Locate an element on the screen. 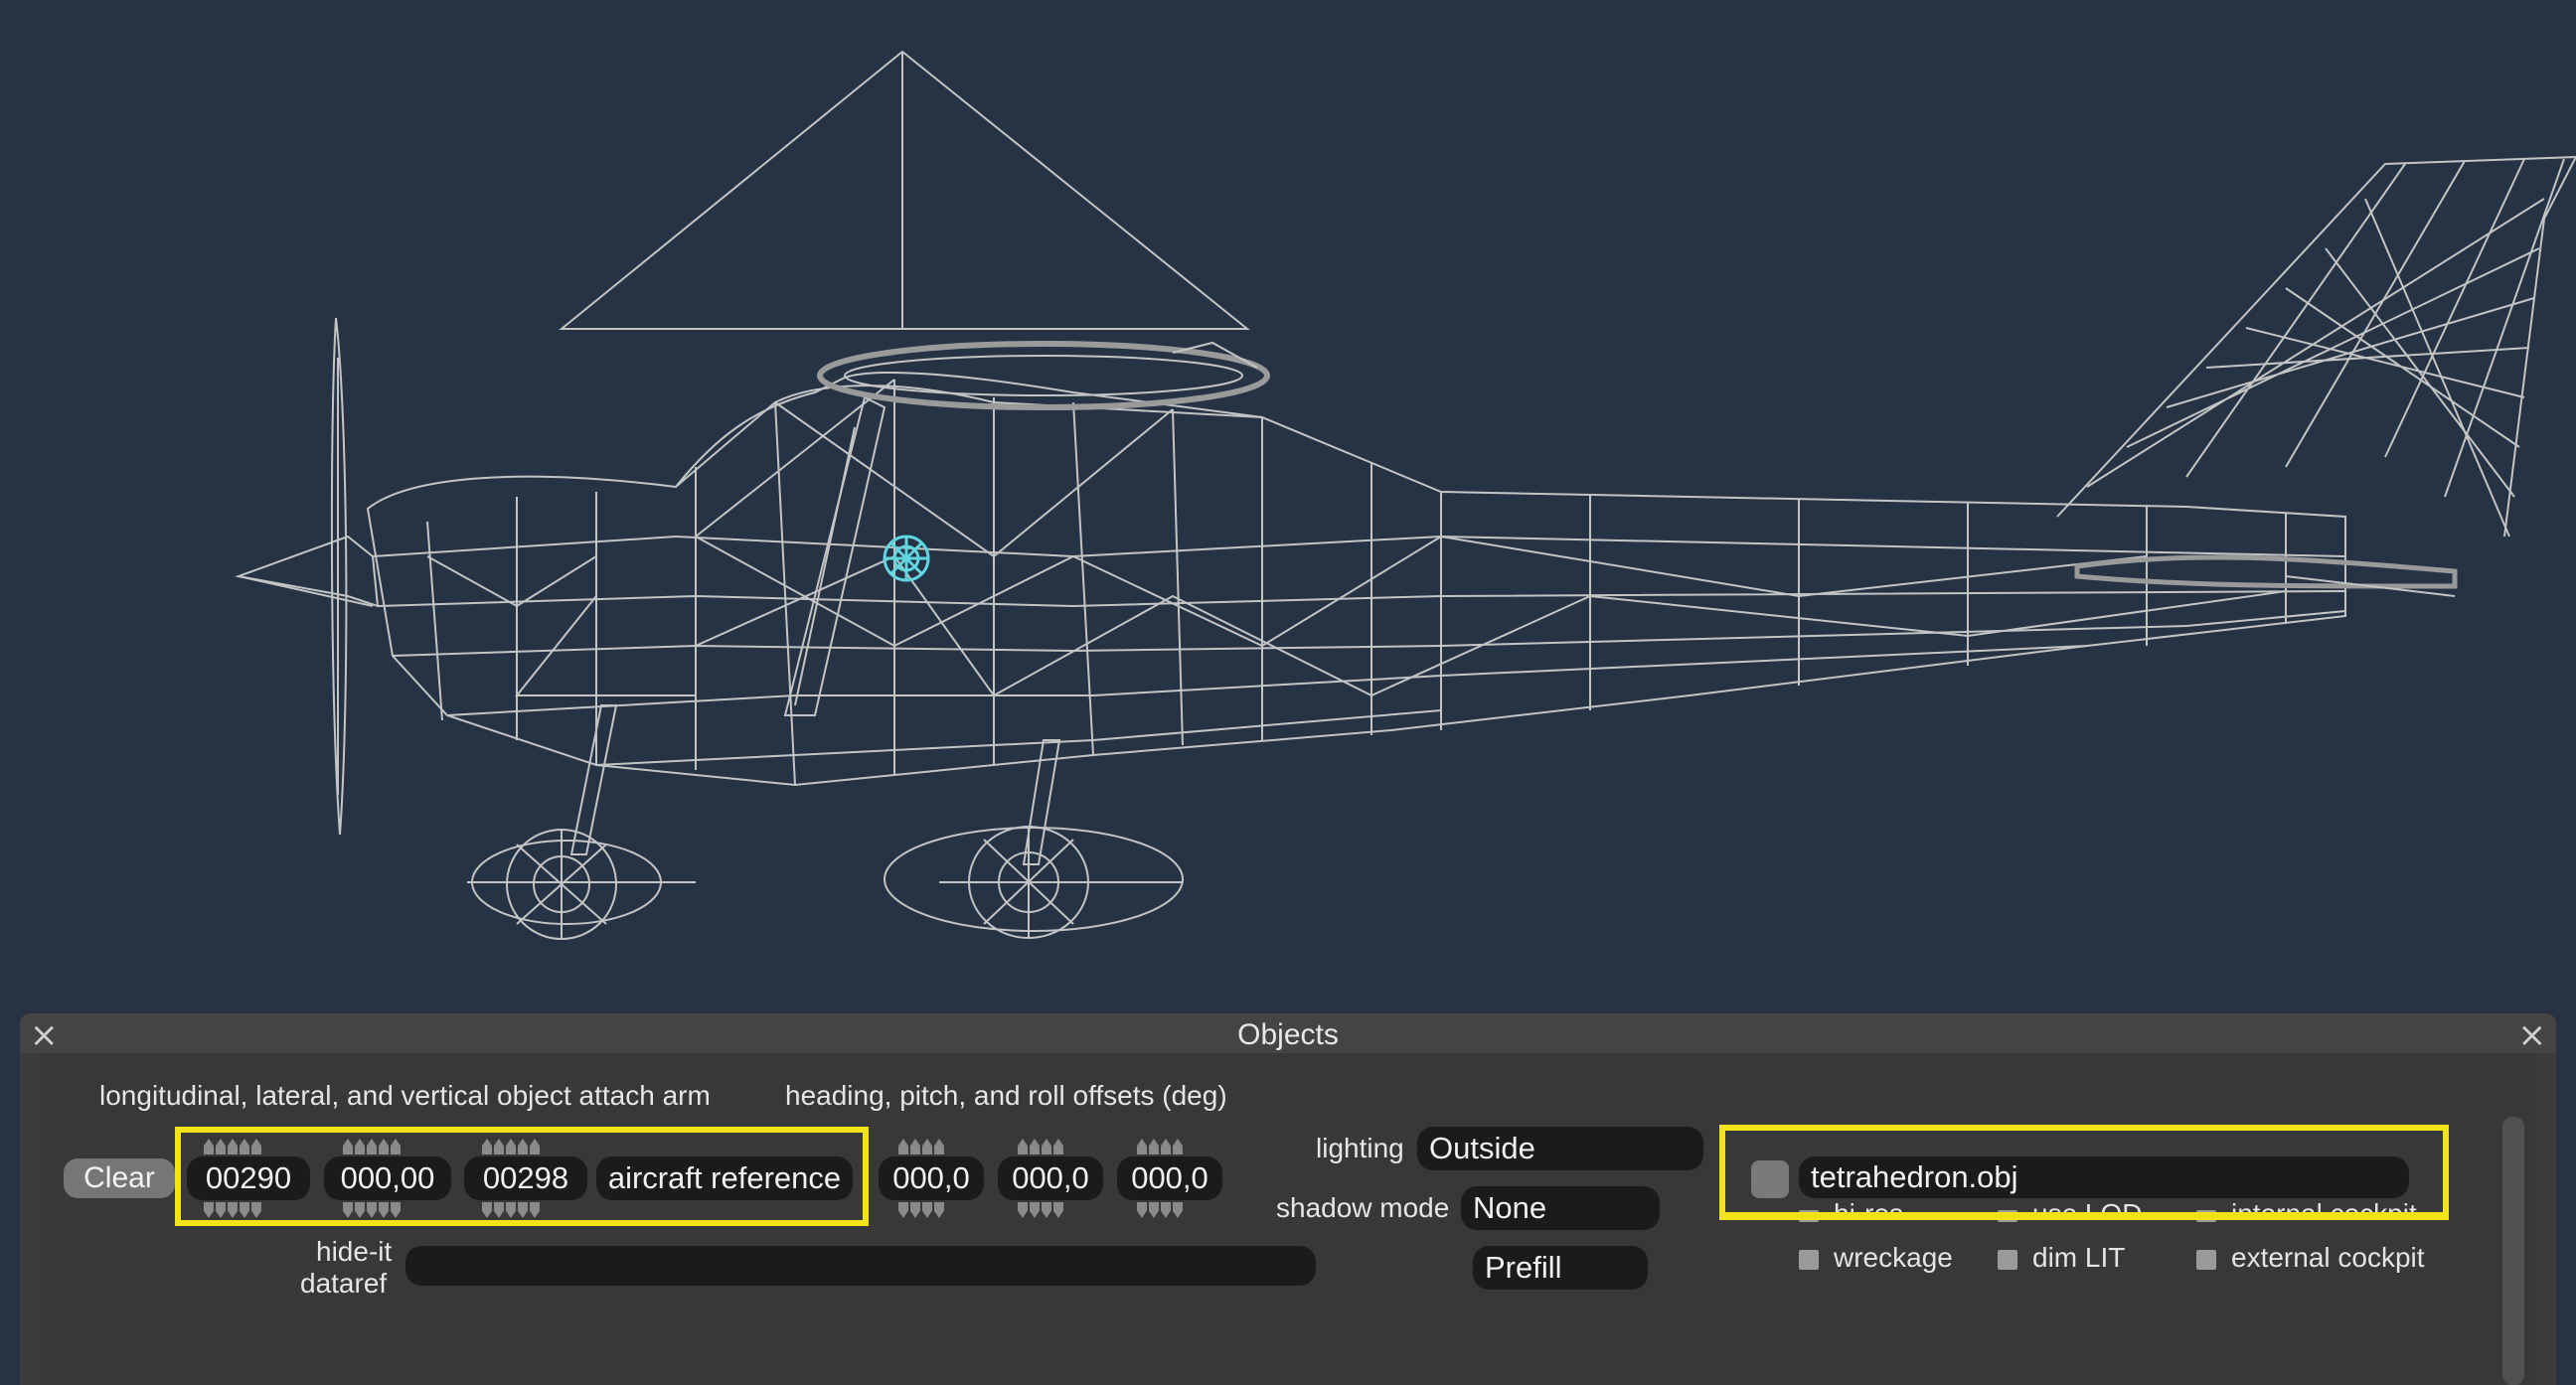  tetrahedron-object is located at coordinates (904, 190).